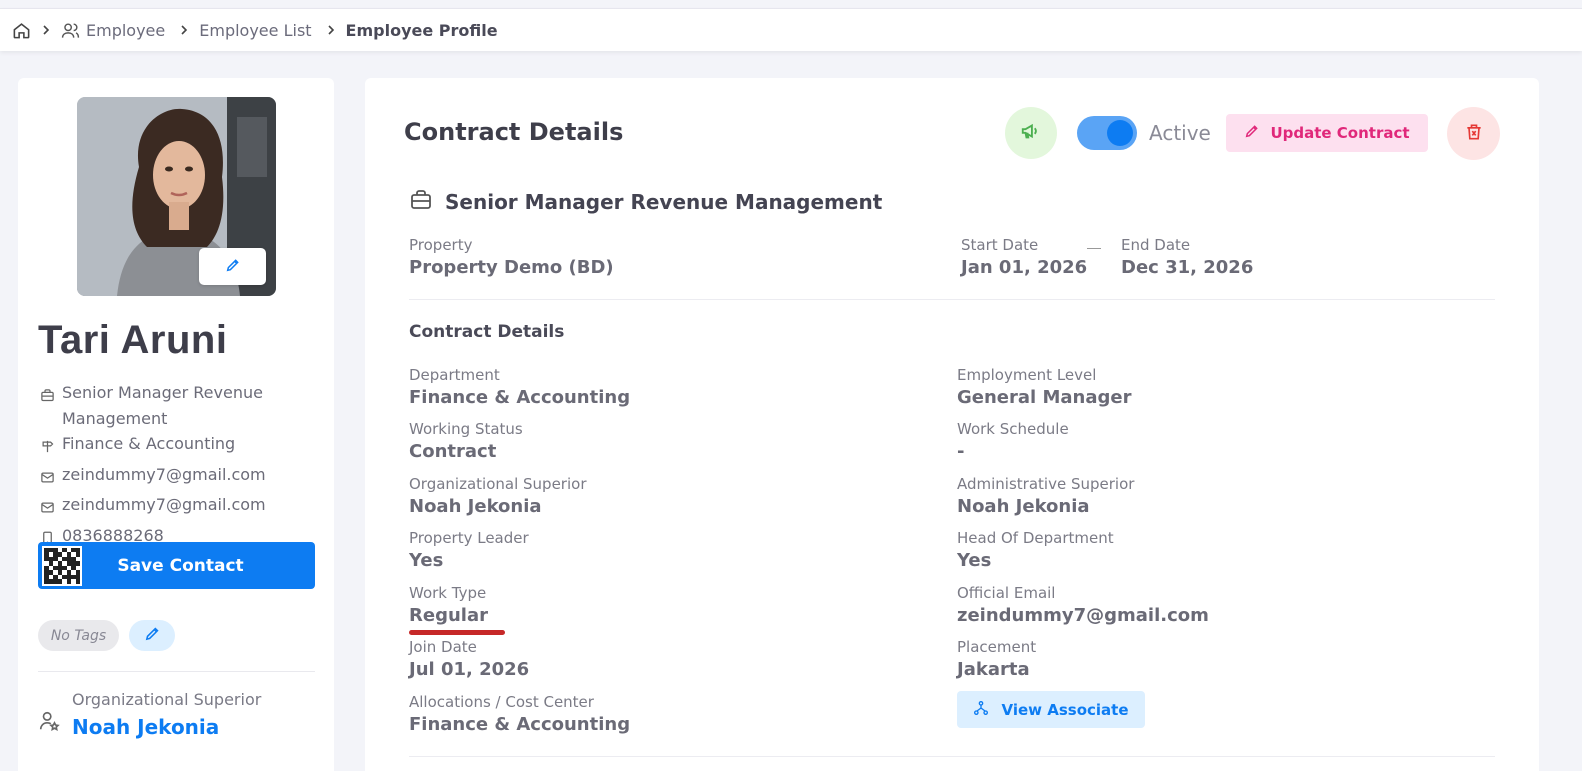 The height and width of the screenshot is (771, 1582). I want to click on placement-field: Placement Jakarta, so click(1217, 659).